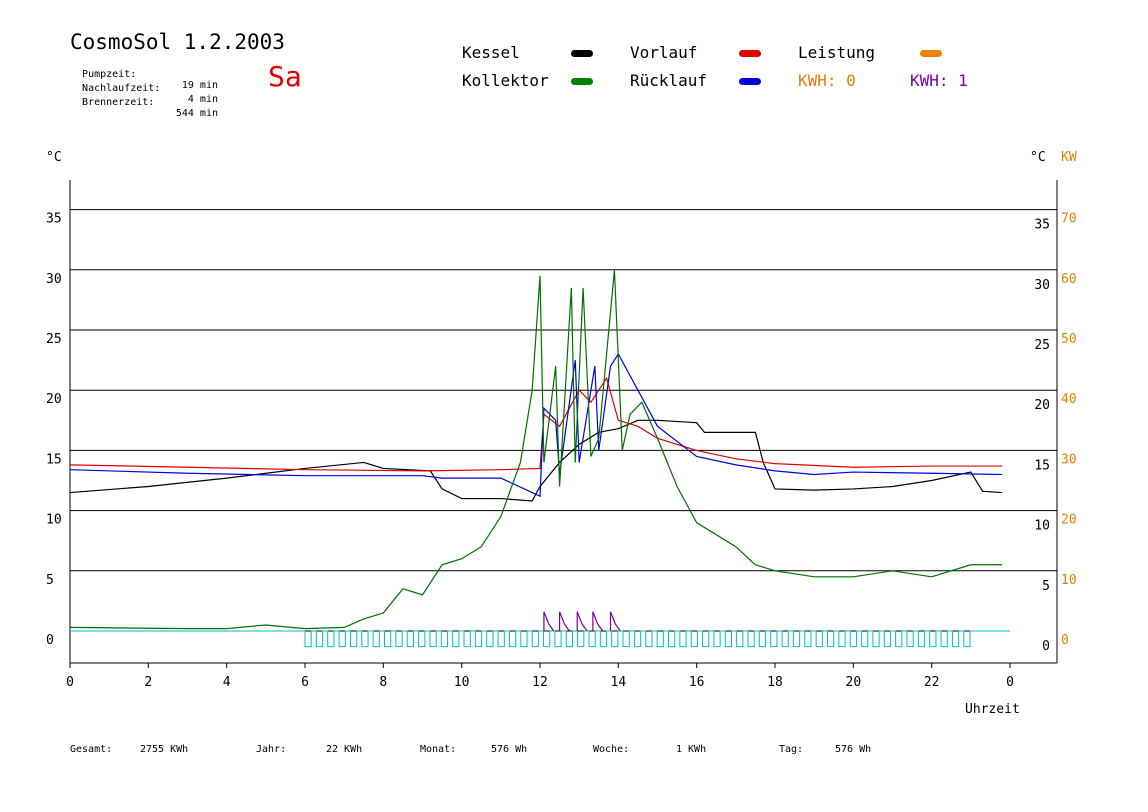 The image size is (1148, 812). I want to click on footer-jahr-value: 22 KWh, so click(344, 749).